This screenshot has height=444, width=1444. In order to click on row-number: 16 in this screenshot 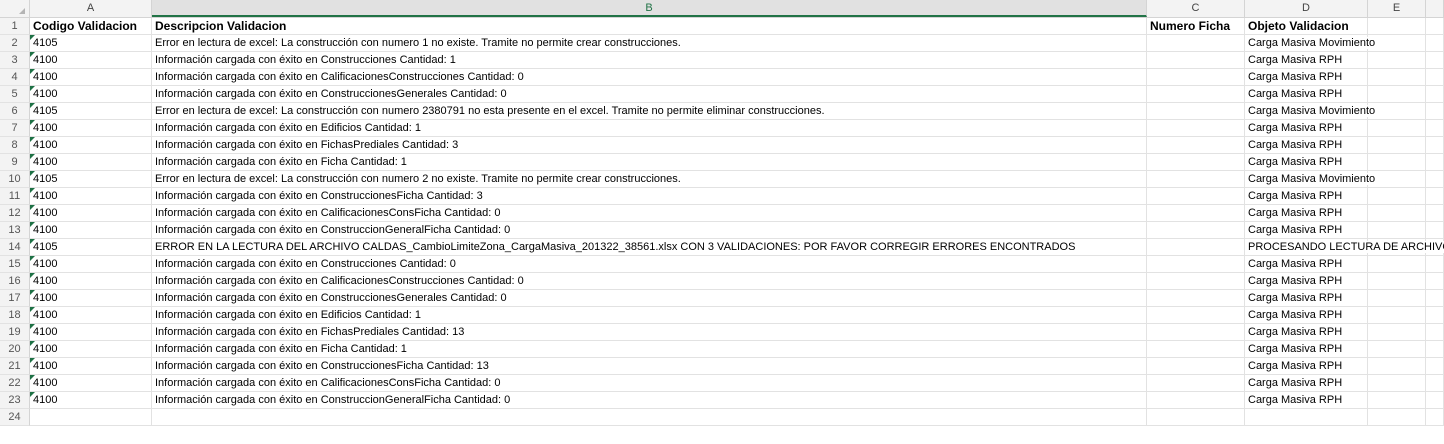, I will do `click(15, 281)`.